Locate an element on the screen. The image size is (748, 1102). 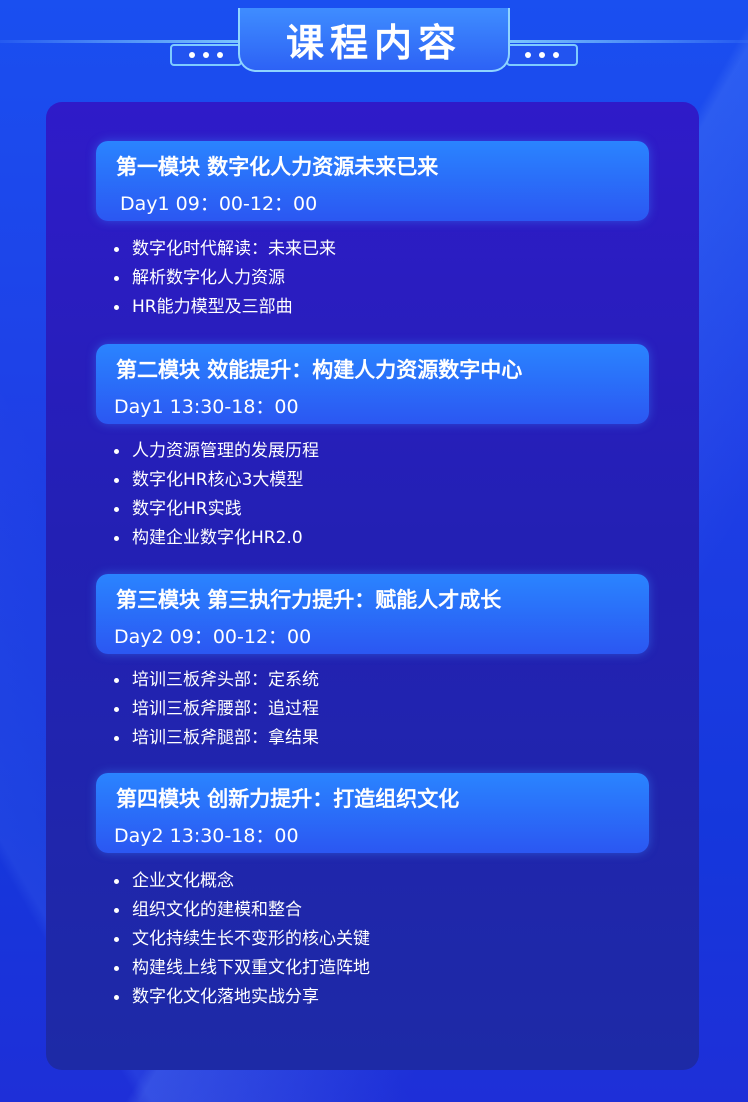
list-item-text: HR能力模型及三部曲 is located at coordinates (212, 307).